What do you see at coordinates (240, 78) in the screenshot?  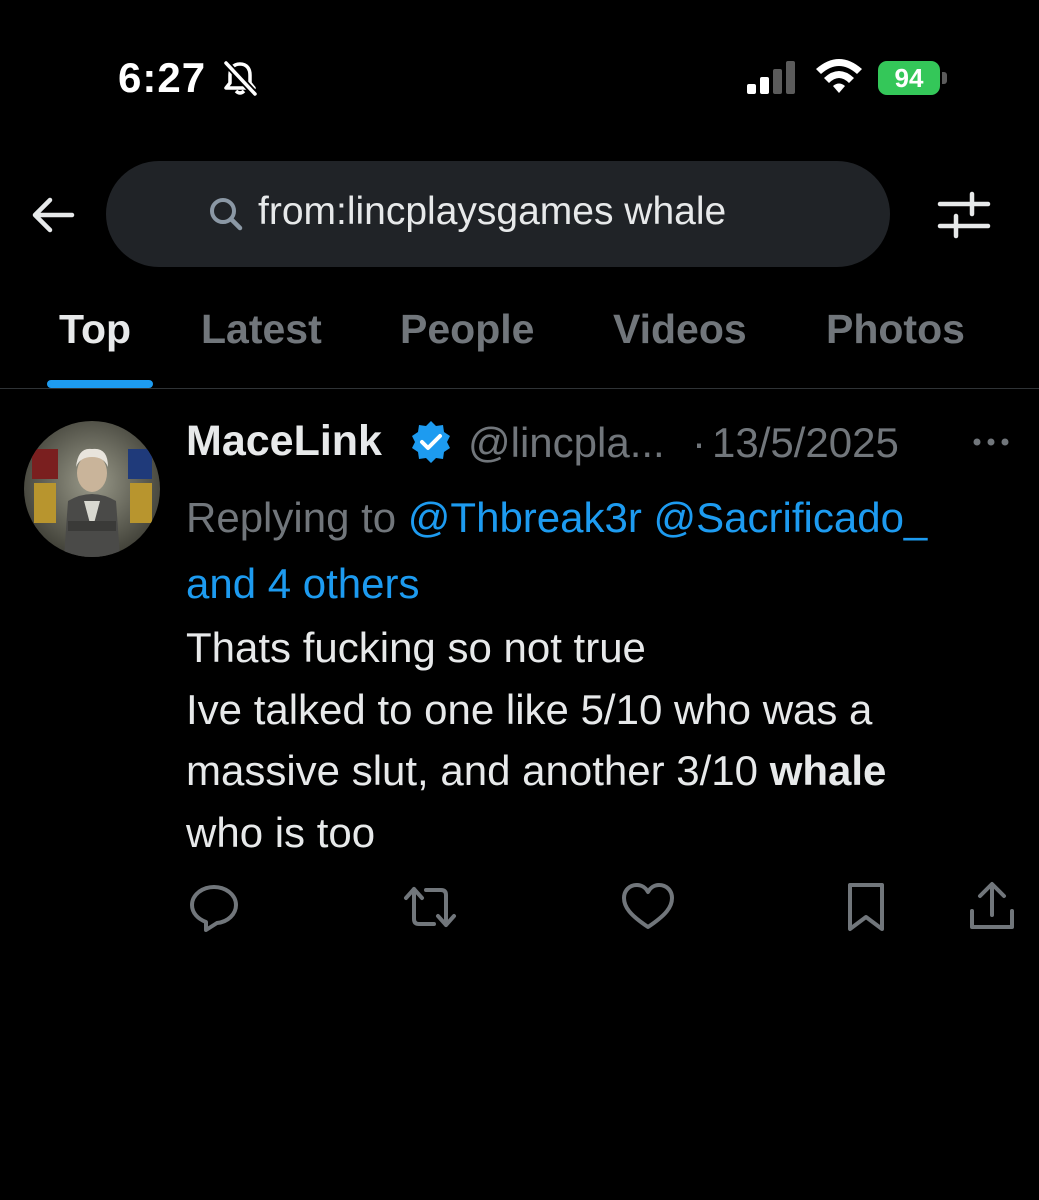 I see `bell-slash-icon` at bounding box center [240, 78].